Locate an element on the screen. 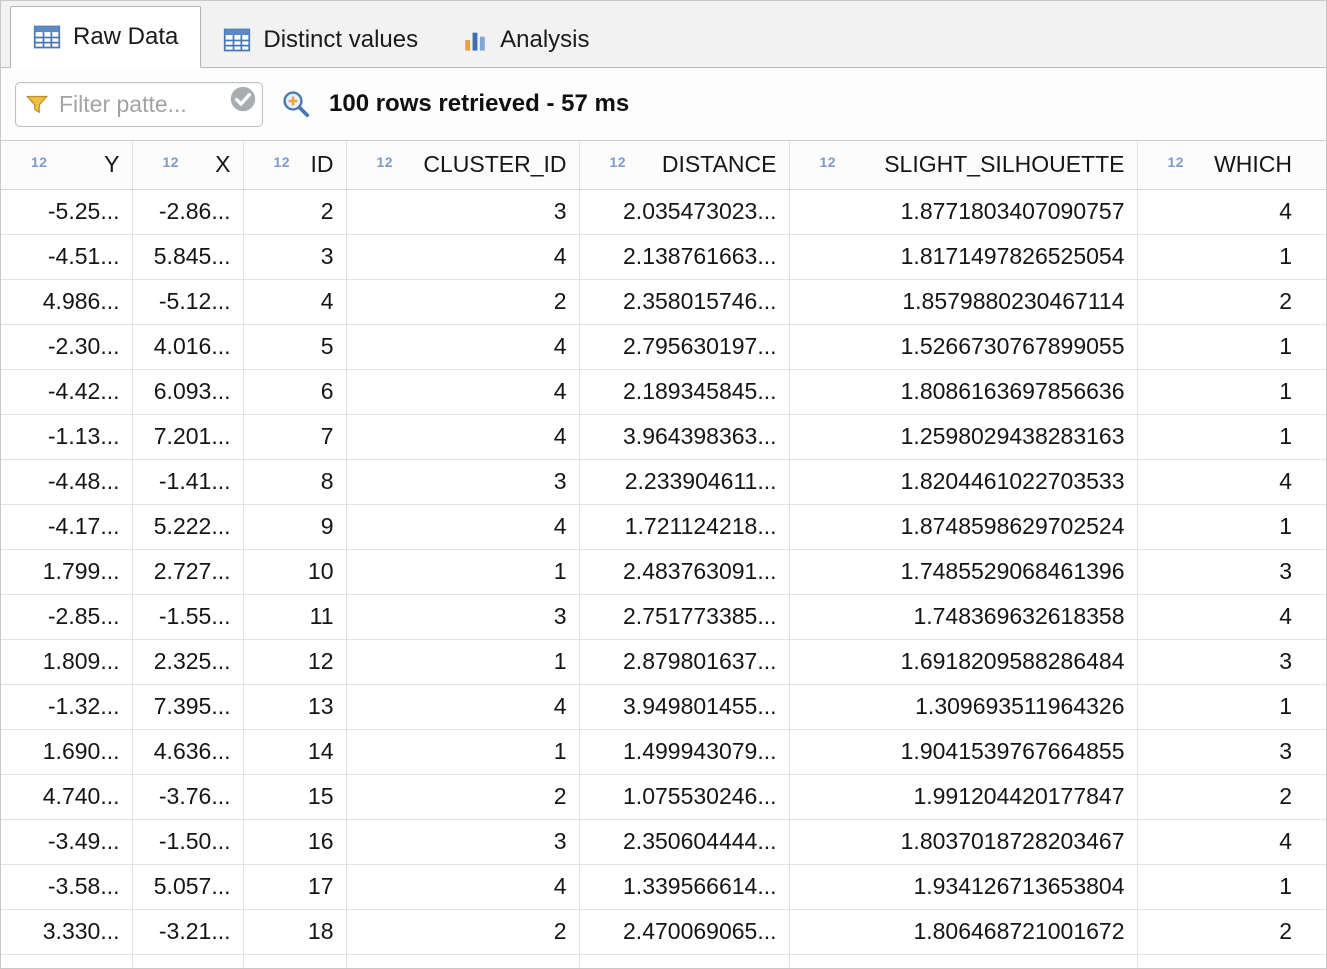 Image resolution: width=1327 pixels, height=969 pixels. grid-cell: 1.6918209588286484 is located at coordinates (963, 662).